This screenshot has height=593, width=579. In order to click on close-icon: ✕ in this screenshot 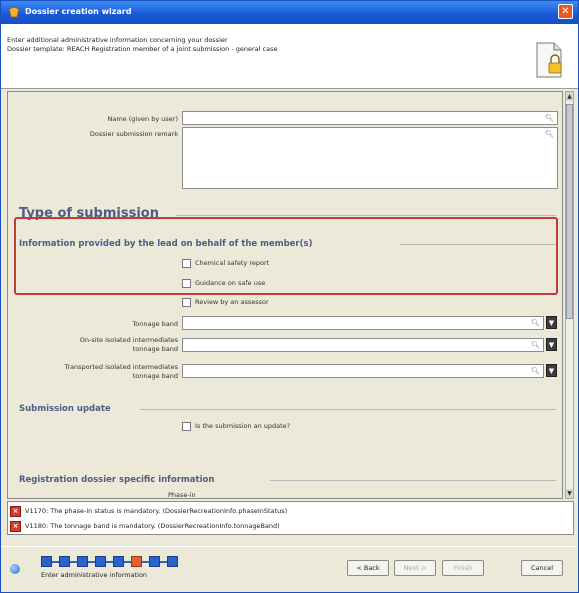, I will do `click(565, 11)`.